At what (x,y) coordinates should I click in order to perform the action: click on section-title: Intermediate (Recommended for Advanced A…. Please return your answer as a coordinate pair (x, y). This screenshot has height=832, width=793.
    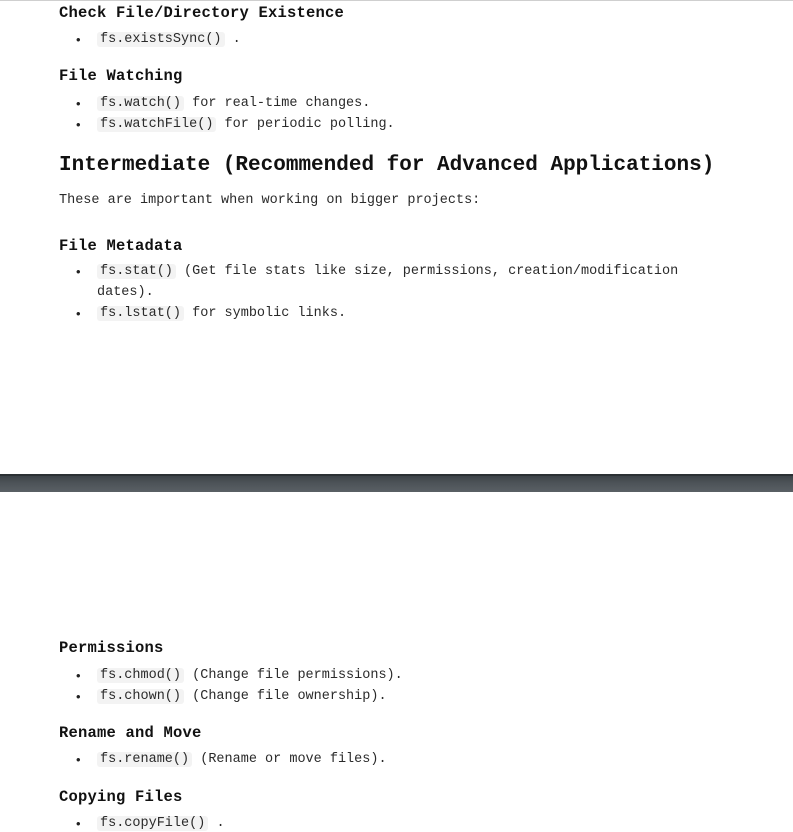
    Looking at the image, I should click on (387, 165).